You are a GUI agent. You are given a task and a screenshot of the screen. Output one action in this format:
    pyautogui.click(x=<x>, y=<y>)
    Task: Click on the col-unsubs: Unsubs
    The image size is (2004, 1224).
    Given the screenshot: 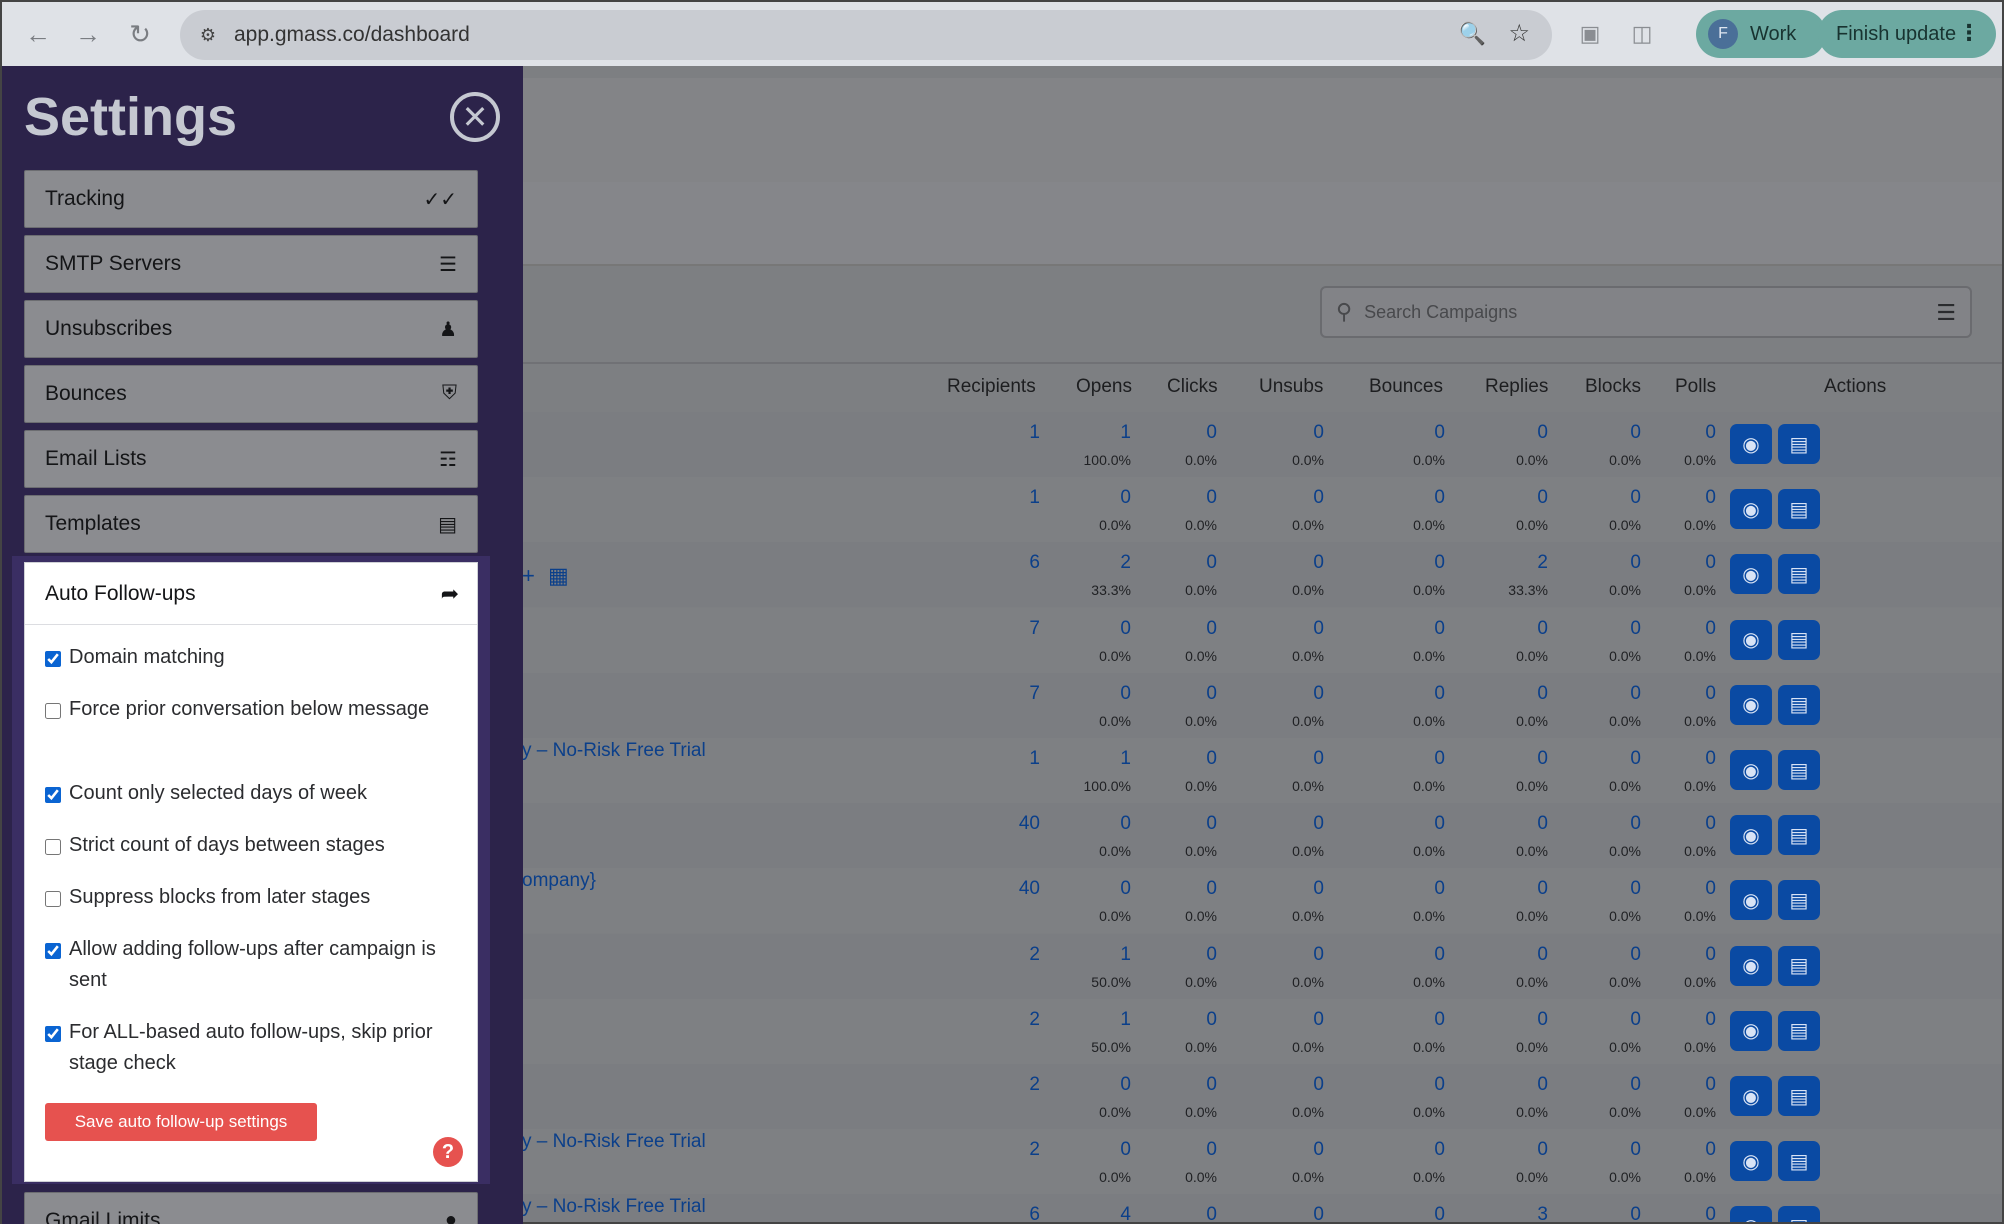 What is the action you would take?
    pyautogui.click(x=1291, y=387)
    